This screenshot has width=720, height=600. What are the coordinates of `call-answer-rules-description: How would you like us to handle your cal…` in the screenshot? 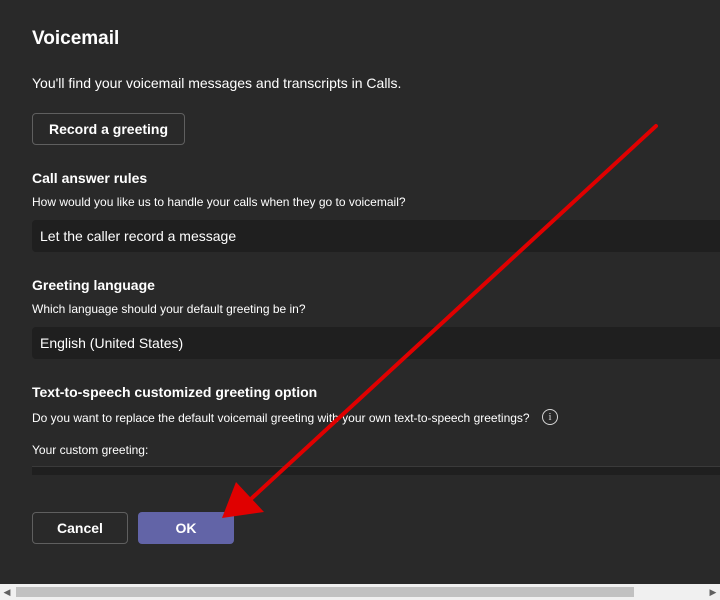 It's located at (219, 202).